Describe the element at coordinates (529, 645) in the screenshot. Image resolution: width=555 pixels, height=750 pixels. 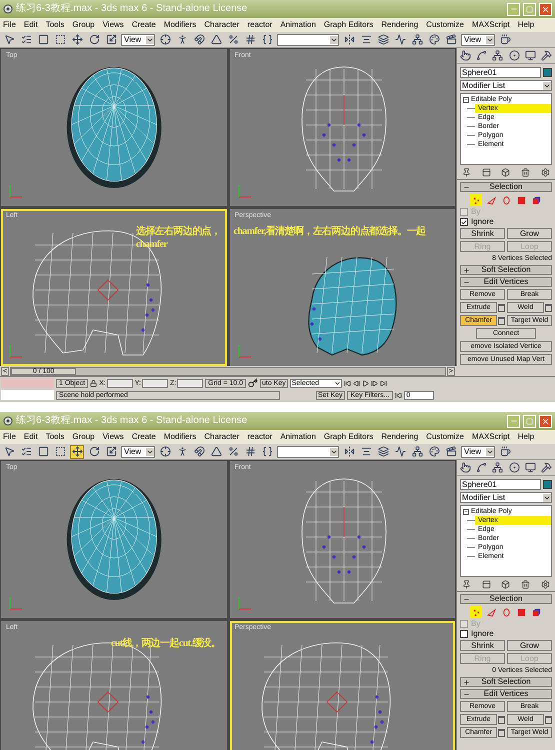
I see `panel-button: Grow` at that location.